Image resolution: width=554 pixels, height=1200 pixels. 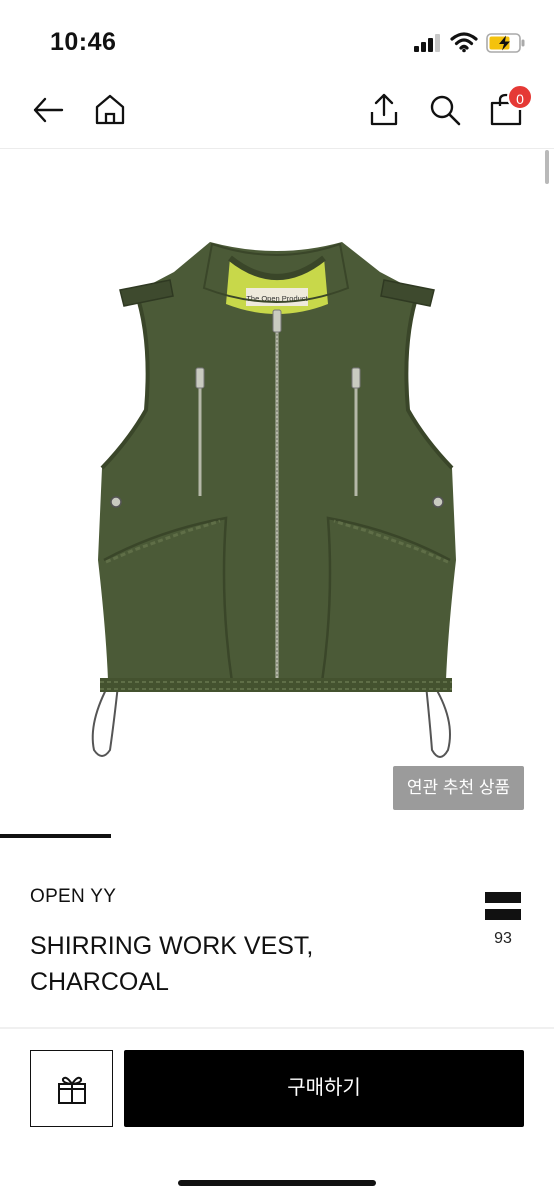 What do you see at coordinates (547, 167) in the screenshot?
I see `scrollbar` at bounding box center [547, 167].